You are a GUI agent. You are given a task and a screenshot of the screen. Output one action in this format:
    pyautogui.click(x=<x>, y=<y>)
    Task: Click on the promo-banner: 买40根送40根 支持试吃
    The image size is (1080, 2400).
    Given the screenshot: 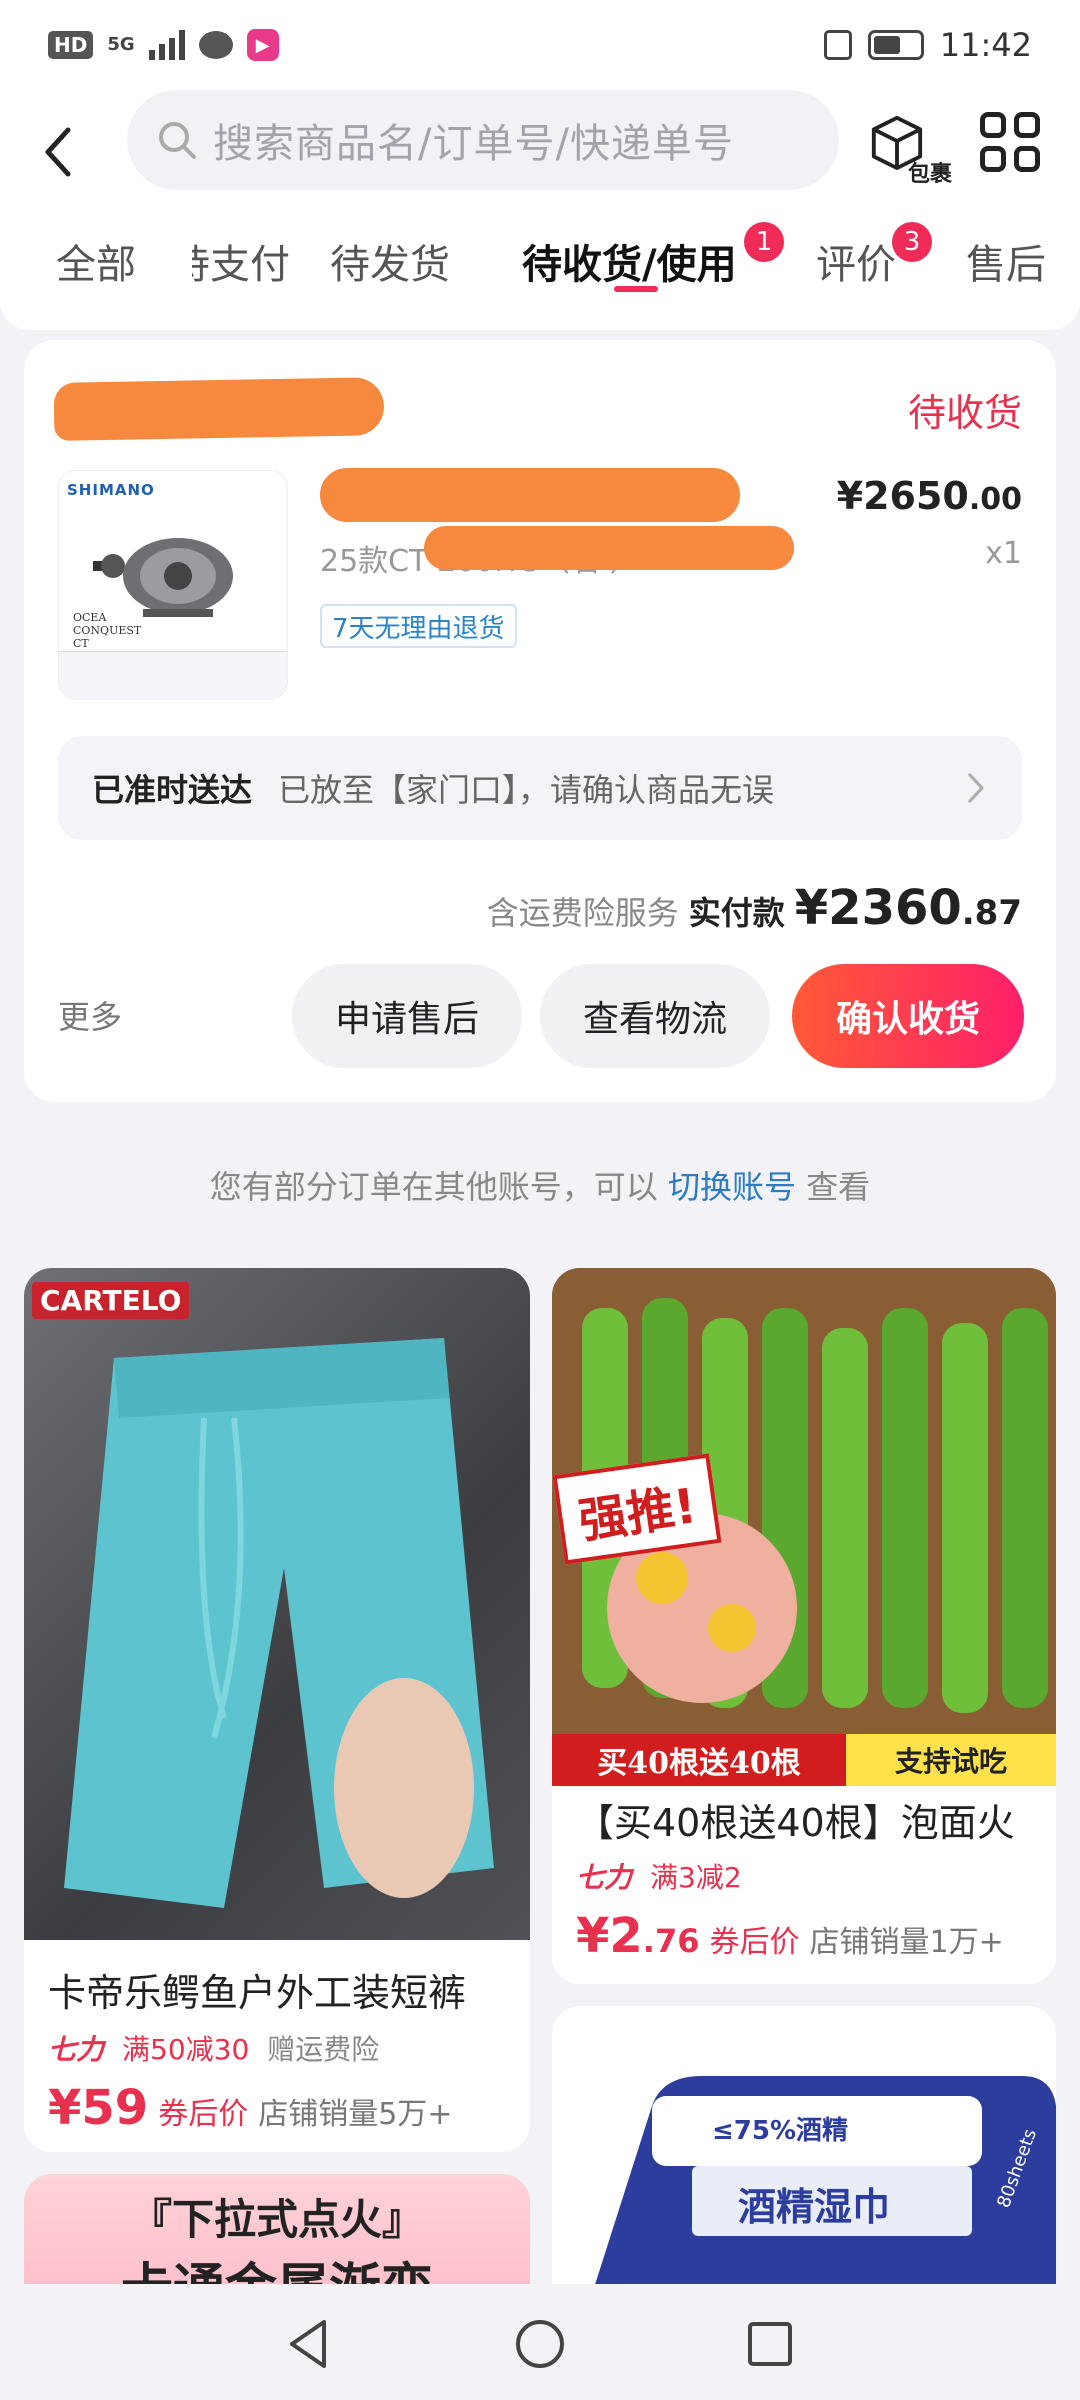 What is the action you would take?
    pyautogui.click(x=804, y=1760)
    